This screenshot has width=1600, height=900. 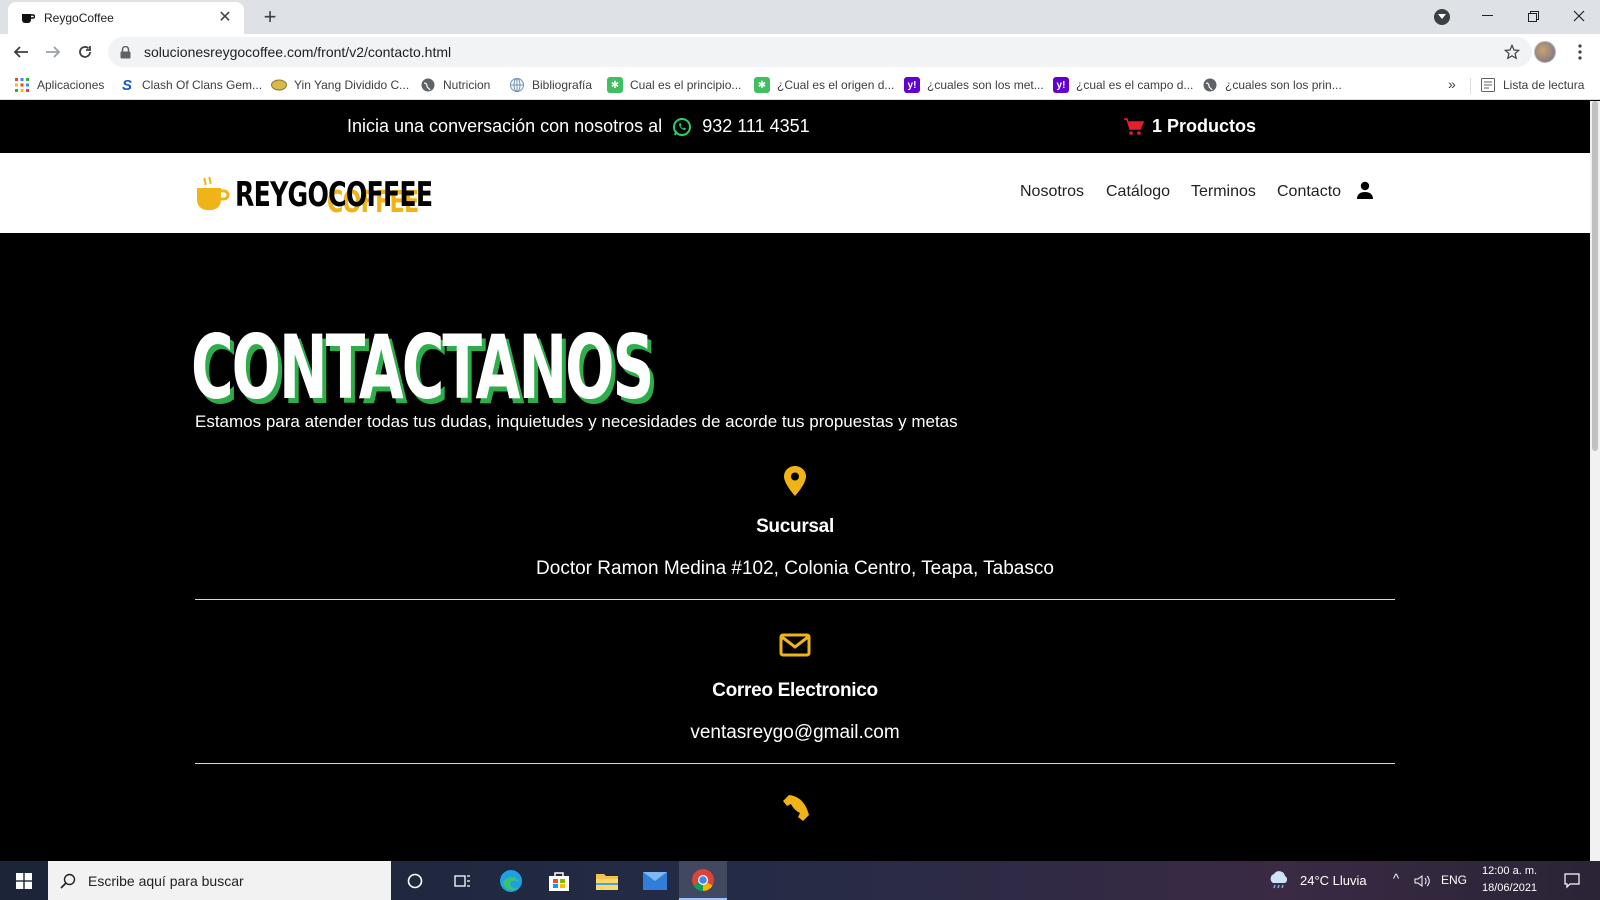 I want to click on store-icon, so click(x=559, y=880).